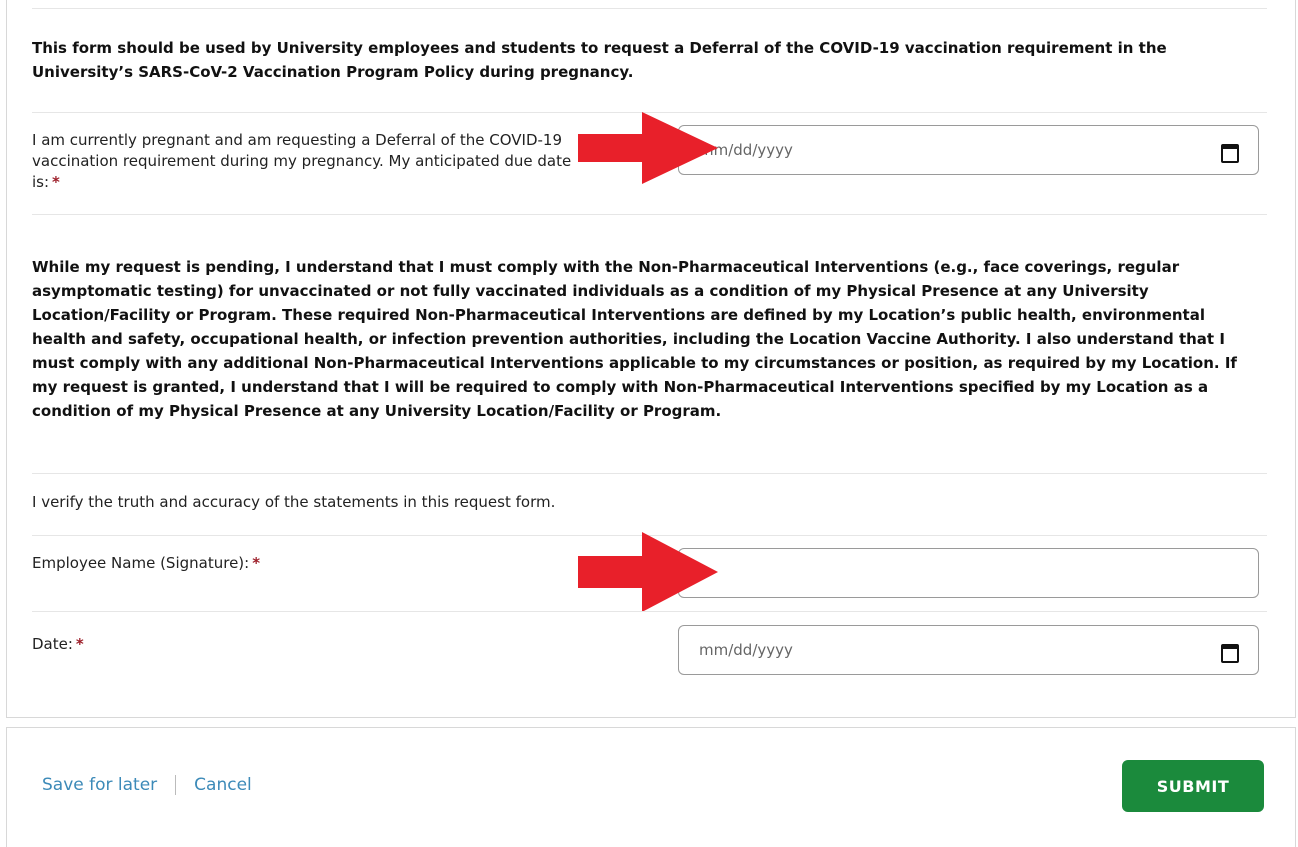 Image resolution: width=1298 pixels, height=847 pixels. What do you see at coordinates (52, 644) in the screenshot?
I see `date-label-text: Date:` at bounding box center [52, 644].